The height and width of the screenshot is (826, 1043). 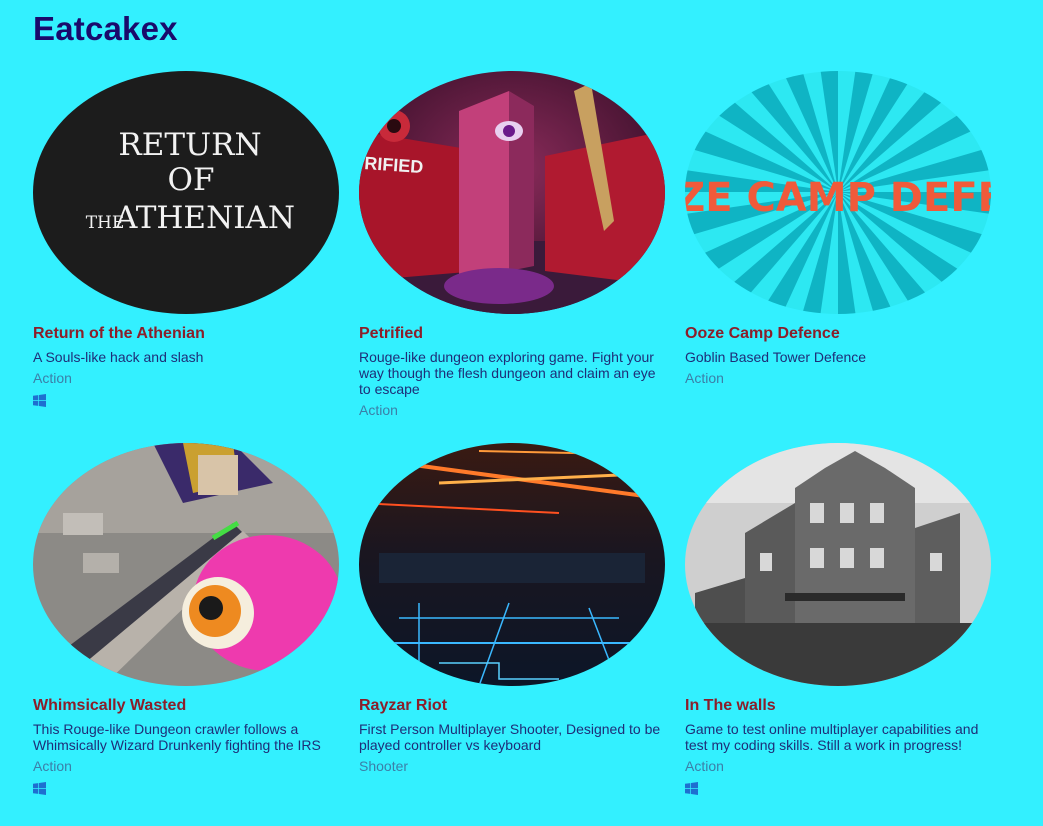 What do you see at coordinates (512, 192) in the screenshot?
I see `game-thumbnail: RIFIED` at bounding box center [512, 192].